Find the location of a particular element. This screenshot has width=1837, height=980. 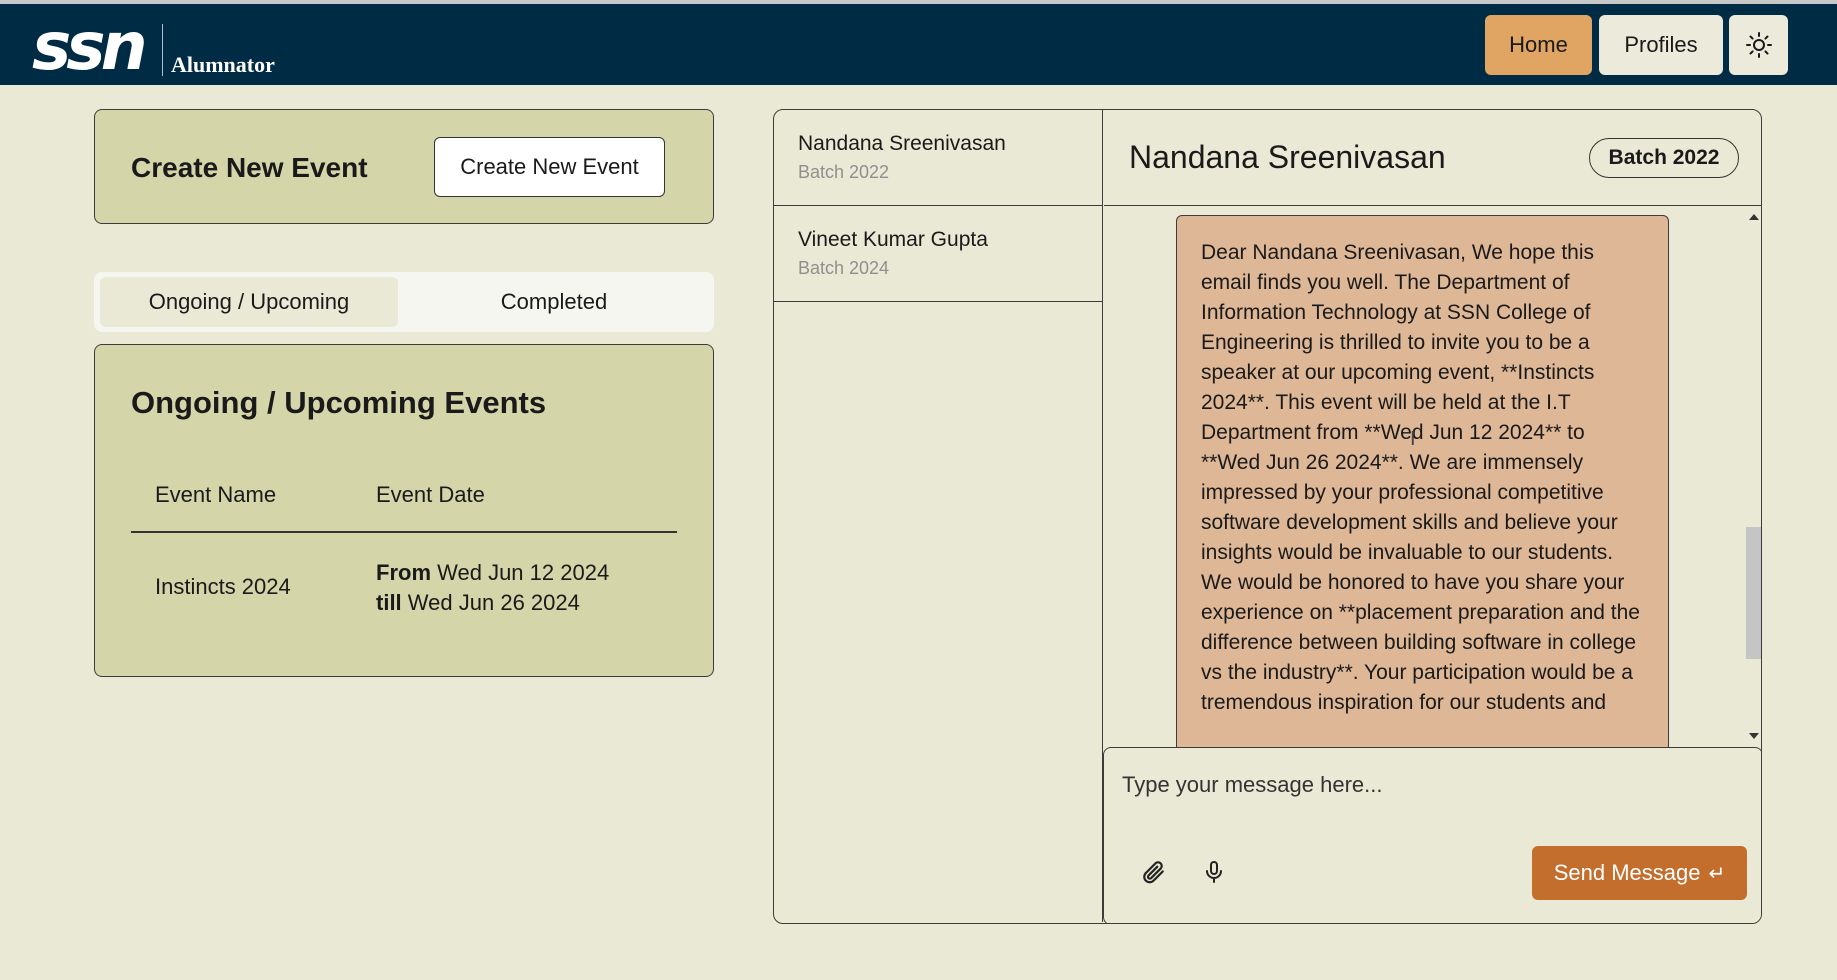

scroll-down-arrow-icon is located at coordinates (1754, 736).